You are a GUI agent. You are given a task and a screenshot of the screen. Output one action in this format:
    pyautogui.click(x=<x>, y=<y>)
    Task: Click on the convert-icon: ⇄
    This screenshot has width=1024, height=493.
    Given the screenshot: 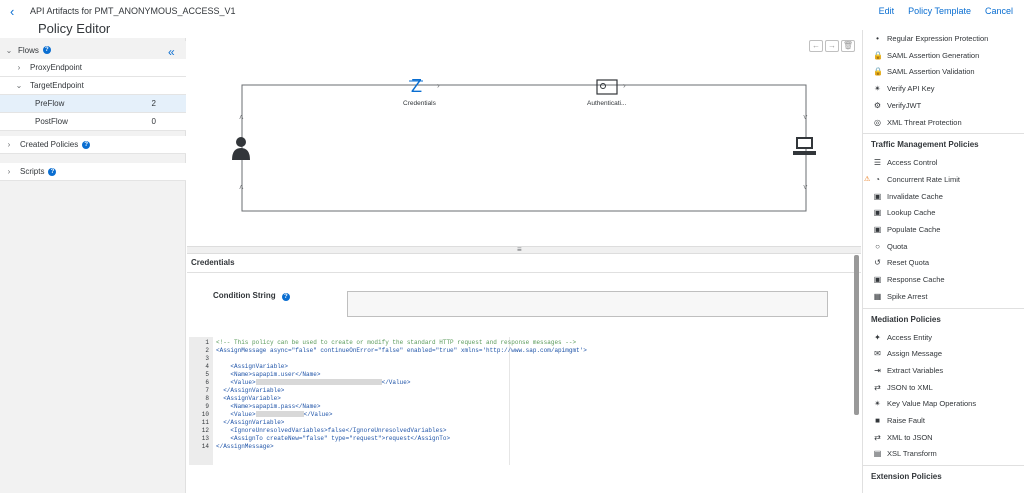 What is the action you would take?
    pyautogui.click(x=877, y=387)
    